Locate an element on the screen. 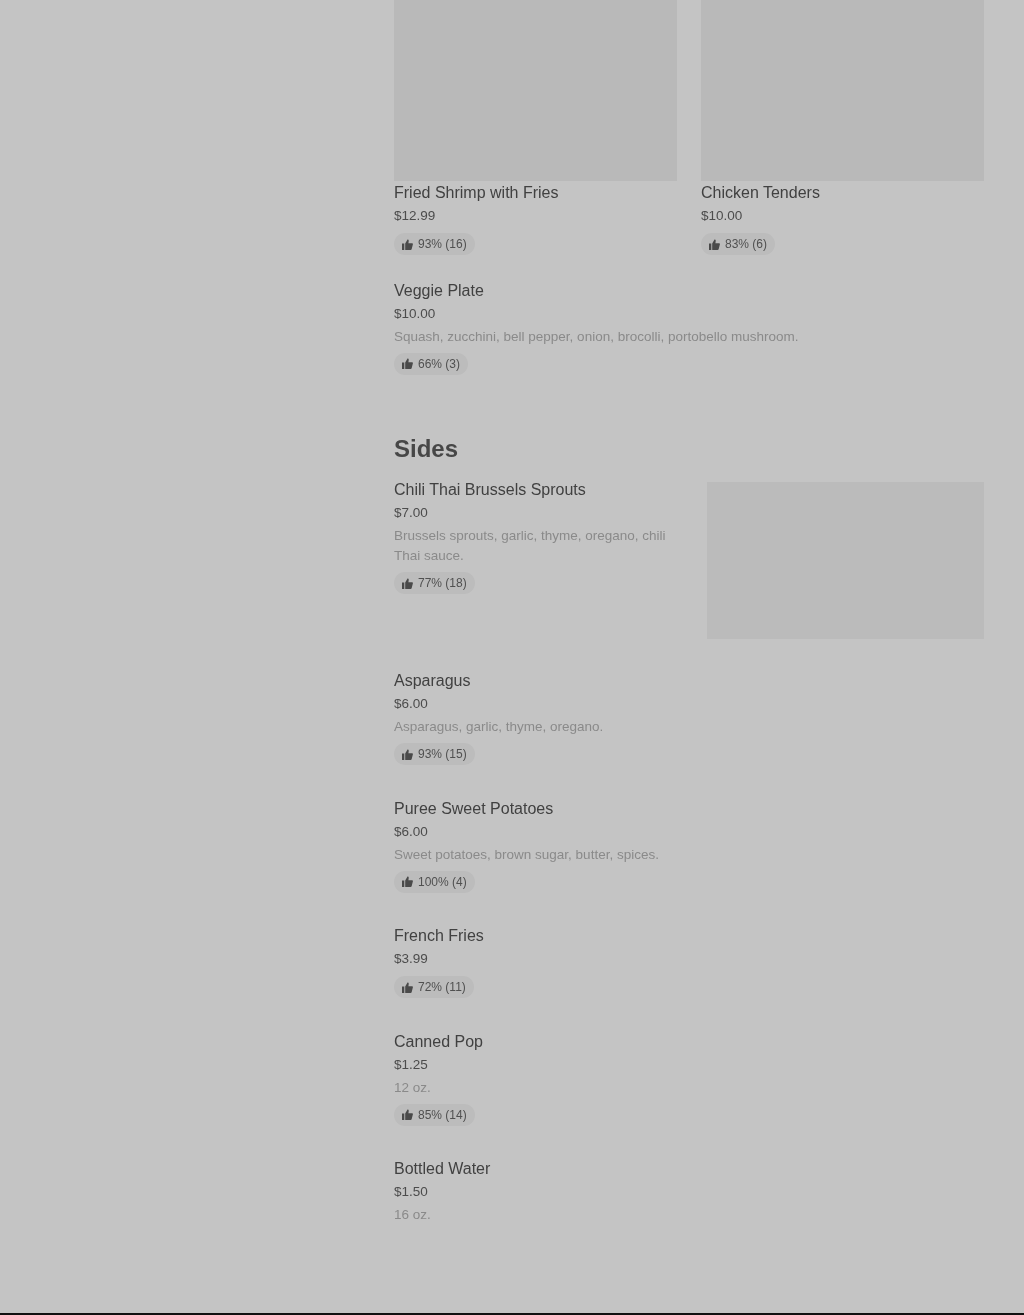 The width and height of the screenshot is (1024, 1315). item-name: Canned Pop is located at coordinates (439, 1041).